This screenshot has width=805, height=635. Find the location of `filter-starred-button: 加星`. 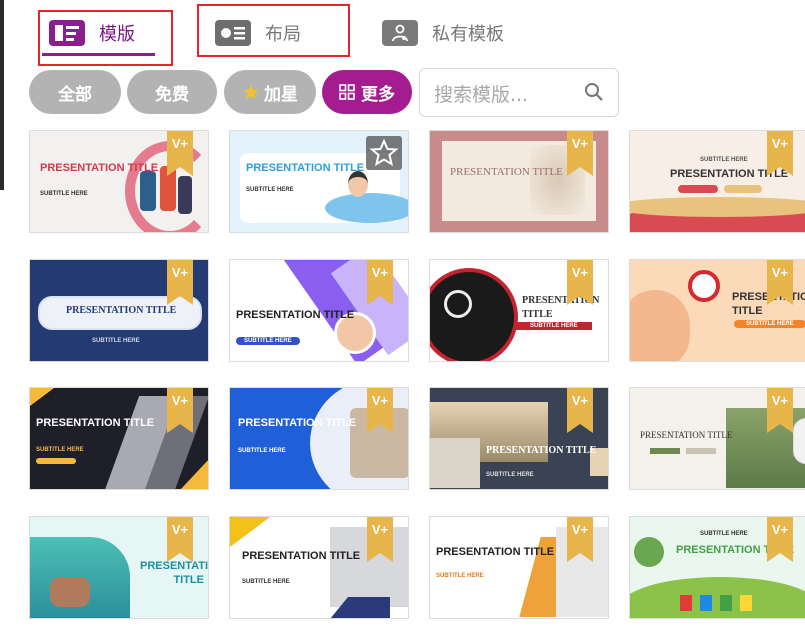

filter-starred-button: 加星 is located at coordinates (270, 92).